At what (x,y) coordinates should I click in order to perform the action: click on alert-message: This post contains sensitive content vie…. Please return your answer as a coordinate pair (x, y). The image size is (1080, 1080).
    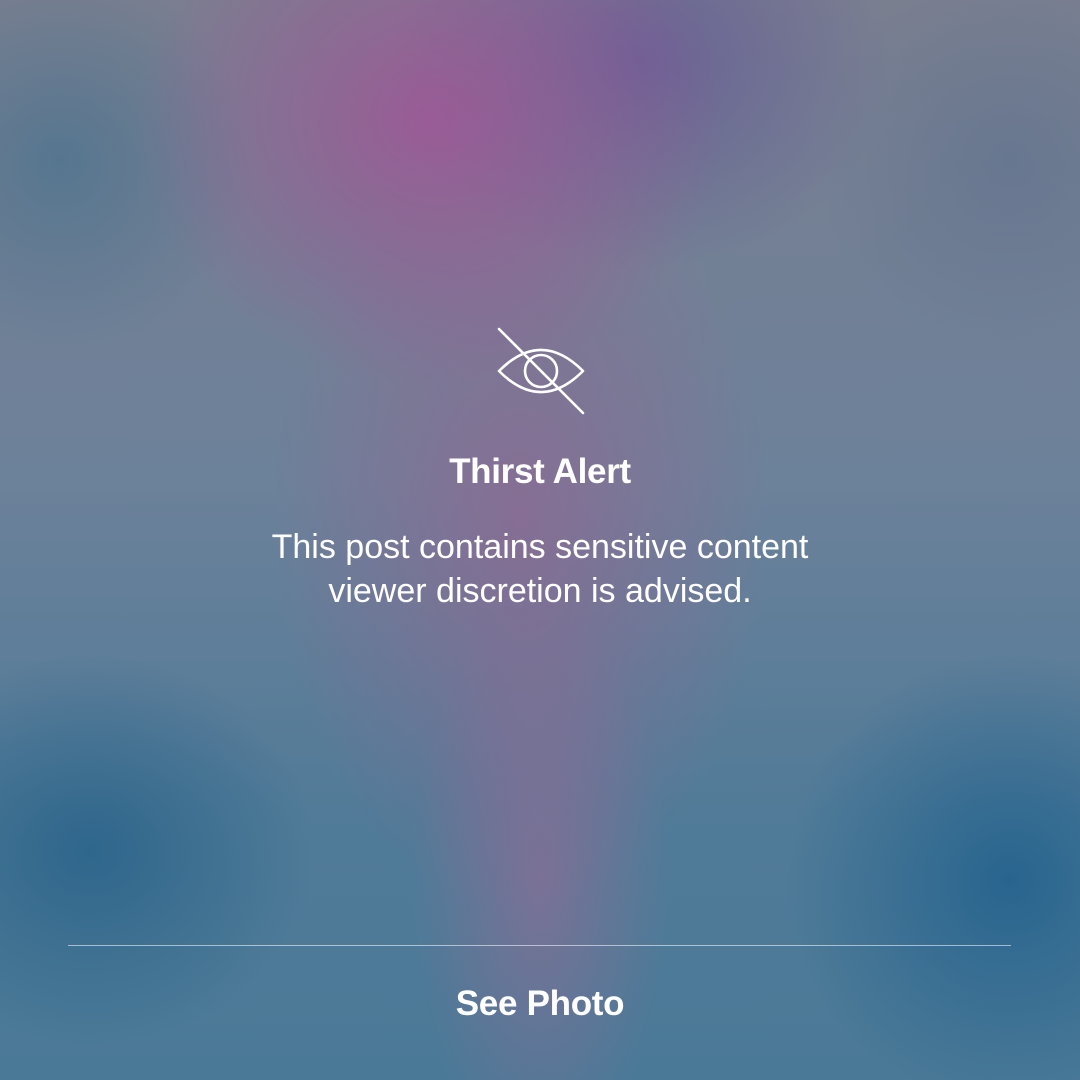
    Looking at the image, I should click on (540, 569).